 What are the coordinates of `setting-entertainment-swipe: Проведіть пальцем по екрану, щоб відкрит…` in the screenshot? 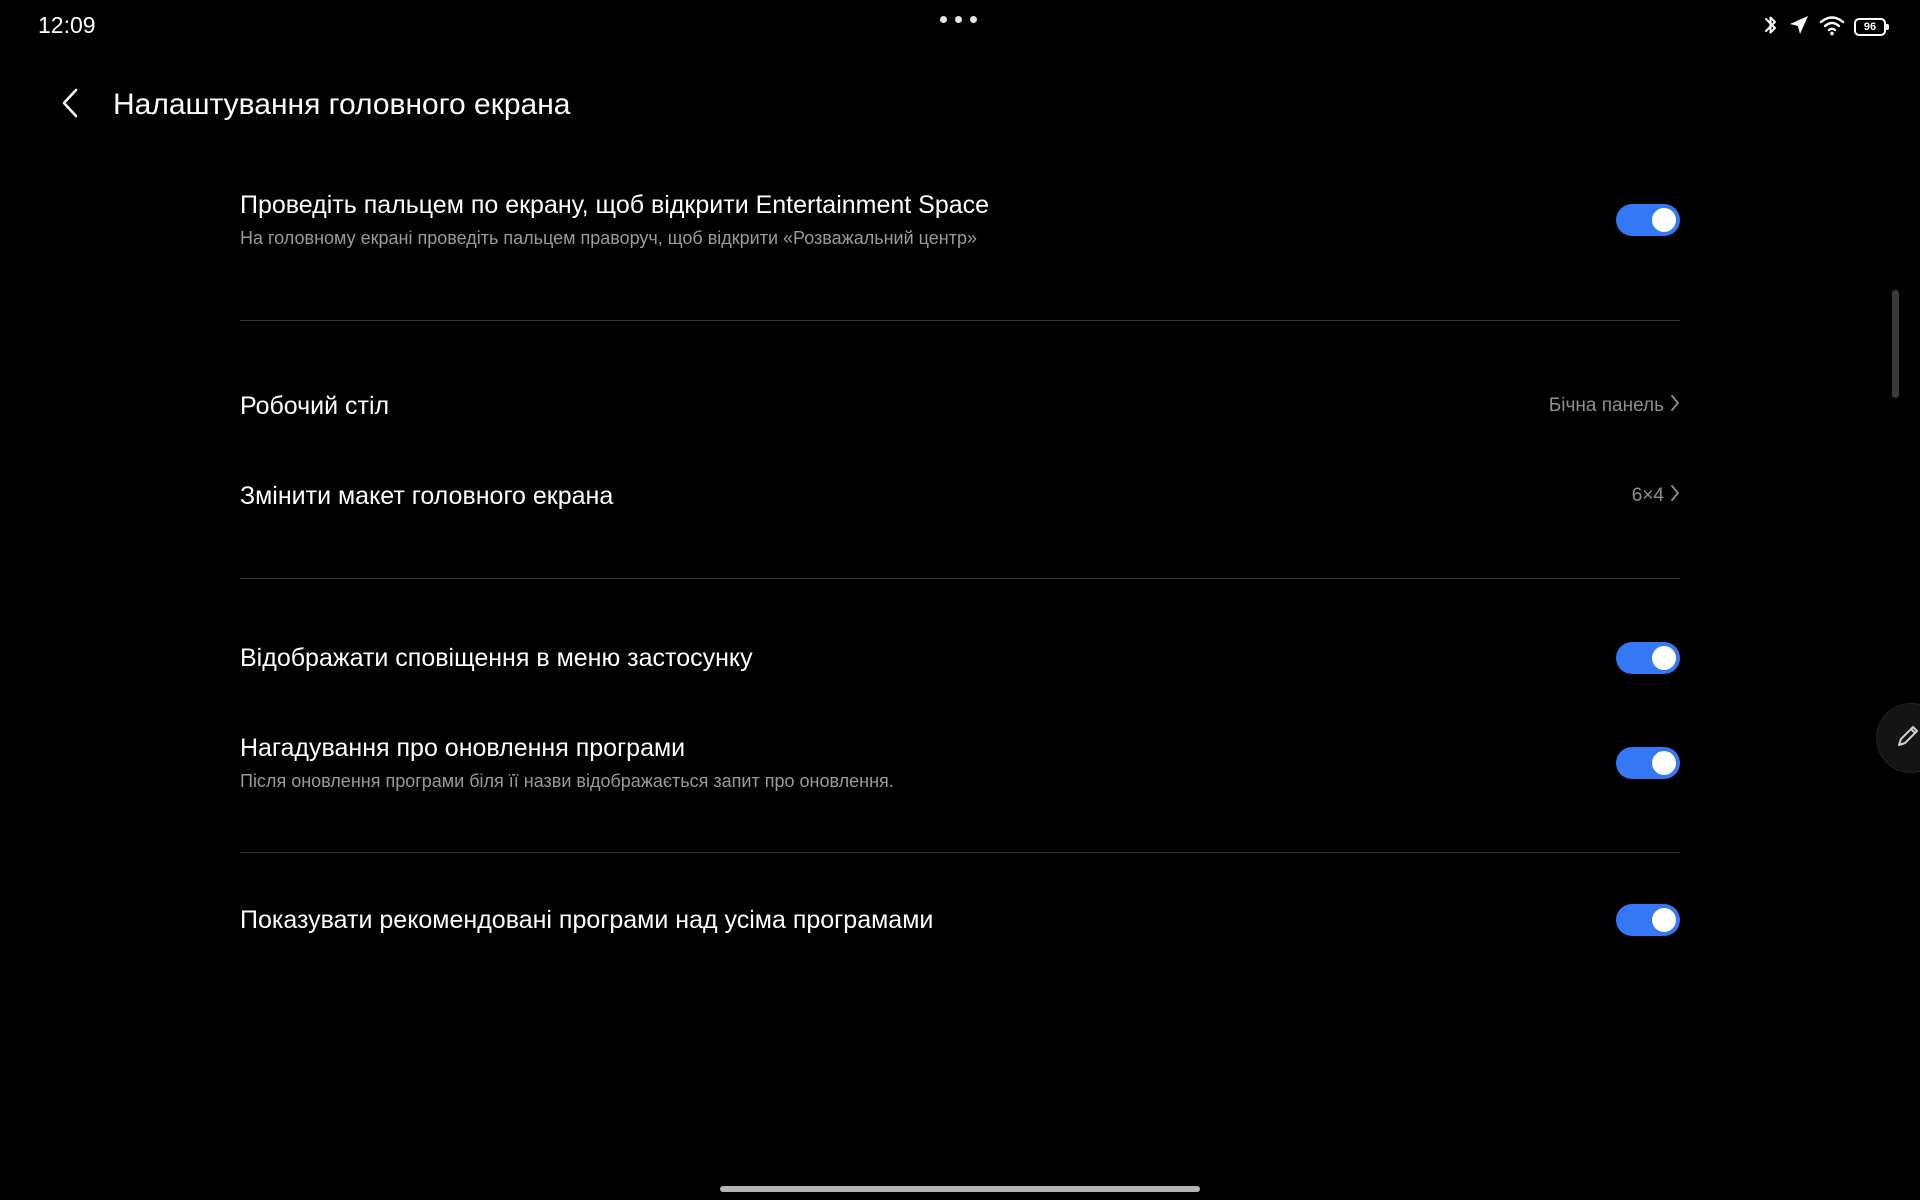 It's located at (960, 220).